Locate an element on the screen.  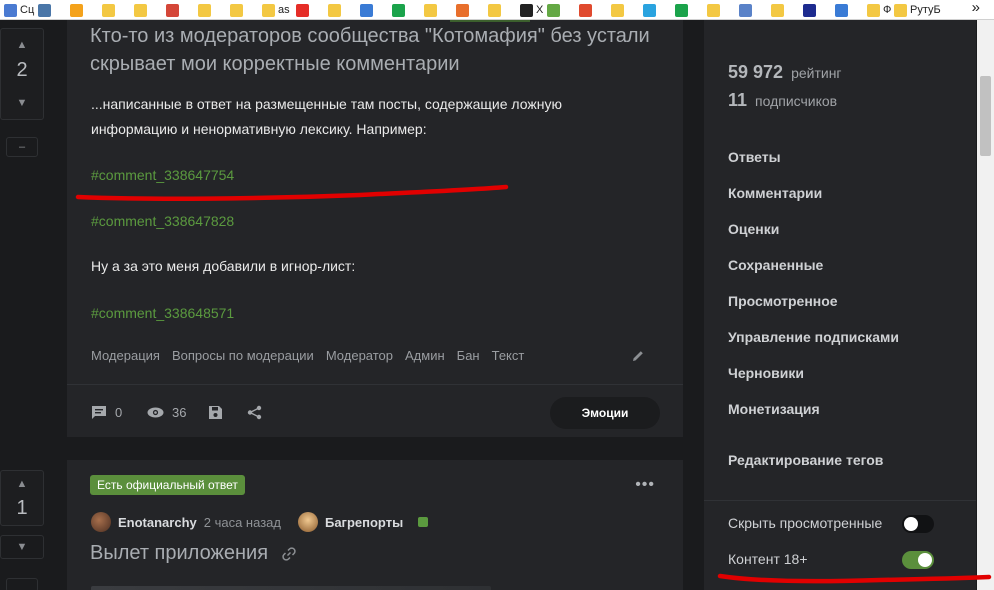
tag: Вопросы по модерации is located at coordinates (243, 355).